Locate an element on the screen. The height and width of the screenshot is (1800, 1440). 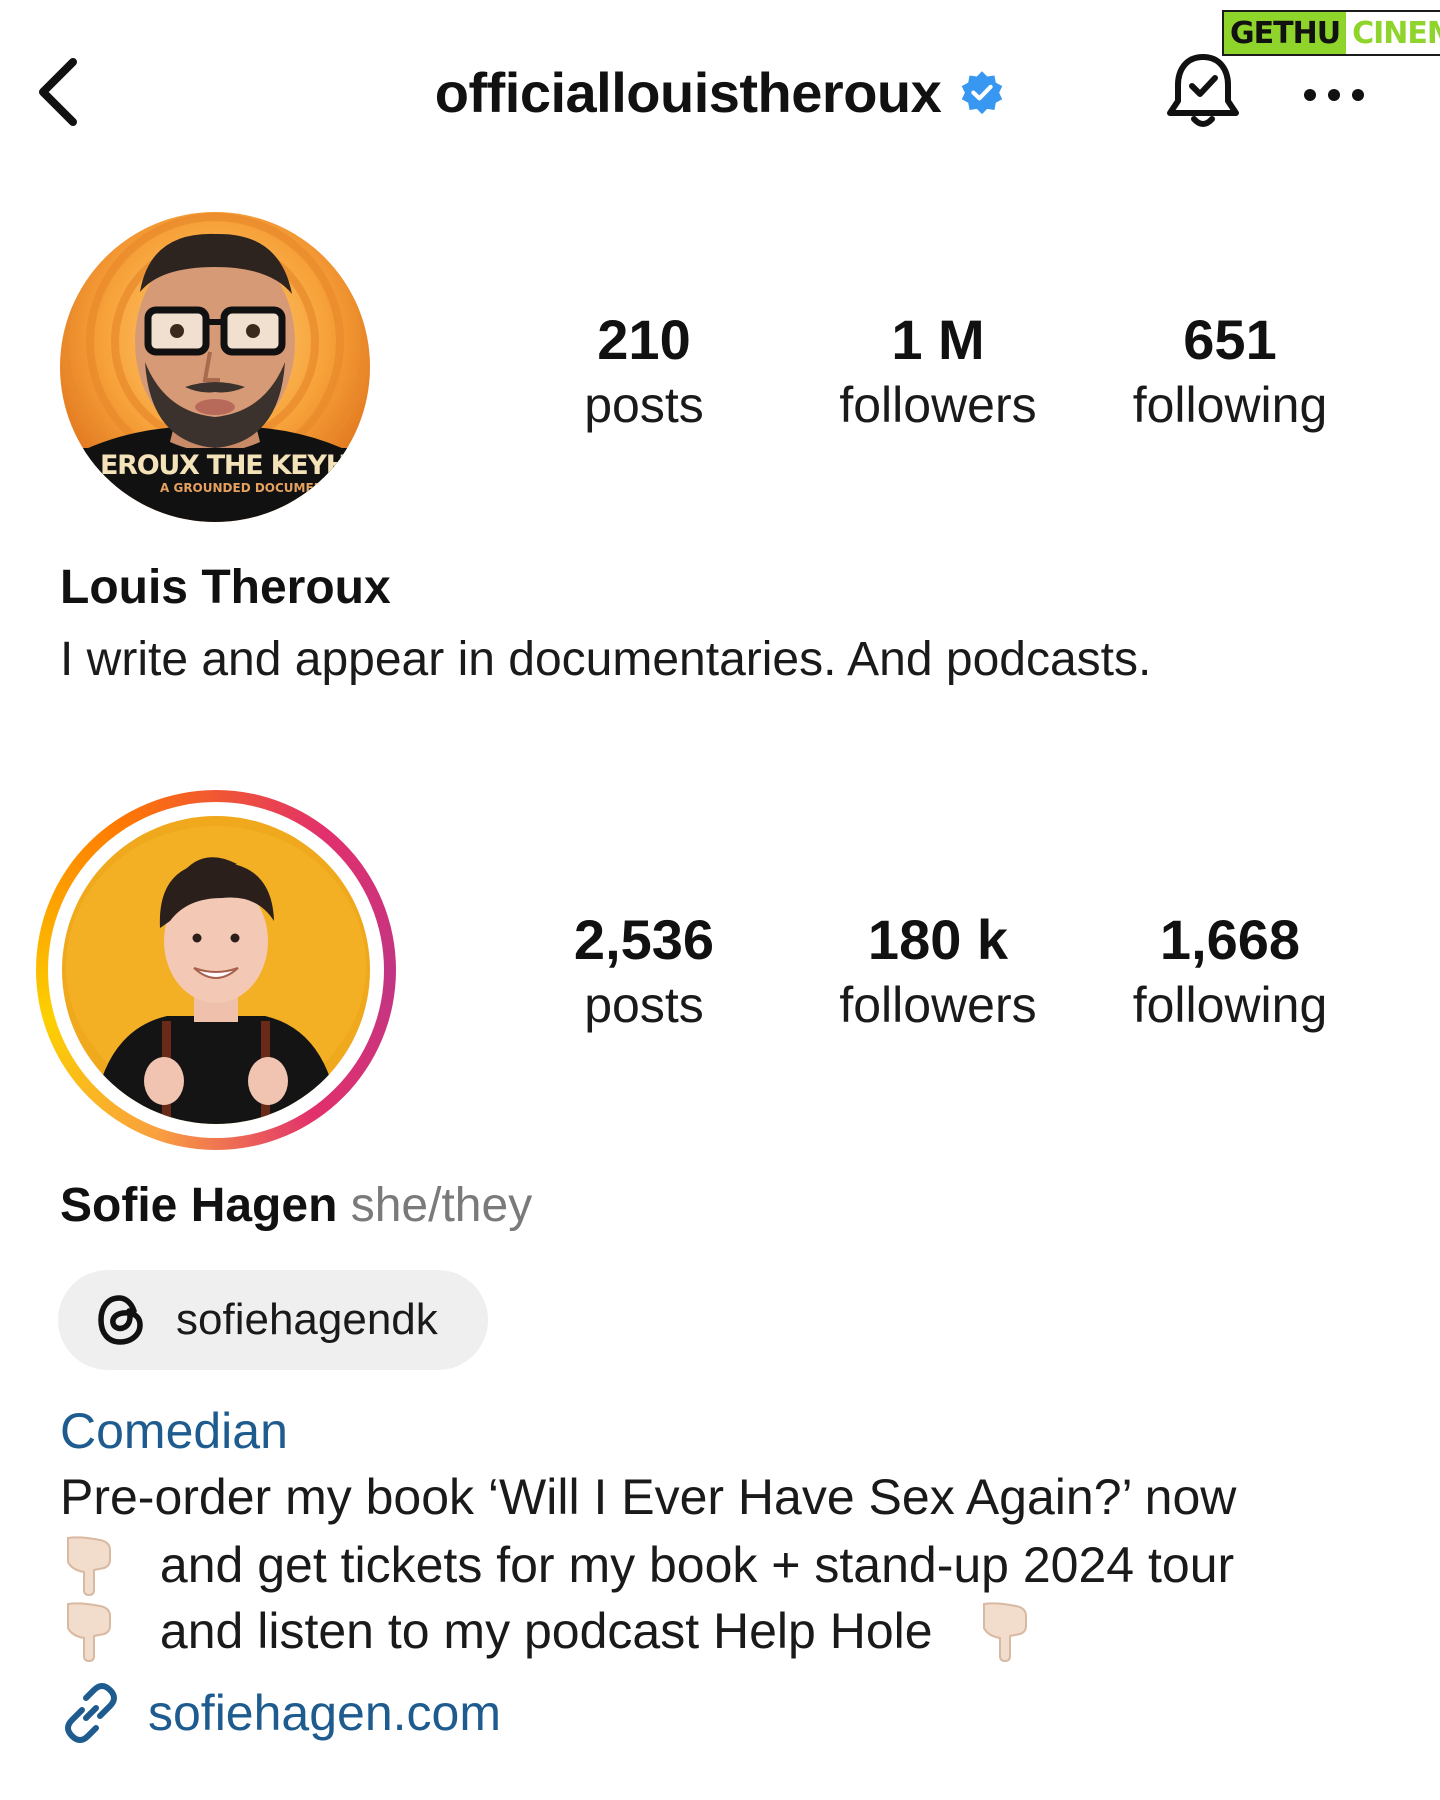
profile-avatar-louis: EROUX THE KEYHO A GROUNDED DOCUMENT is located at coordinates (215, 367).